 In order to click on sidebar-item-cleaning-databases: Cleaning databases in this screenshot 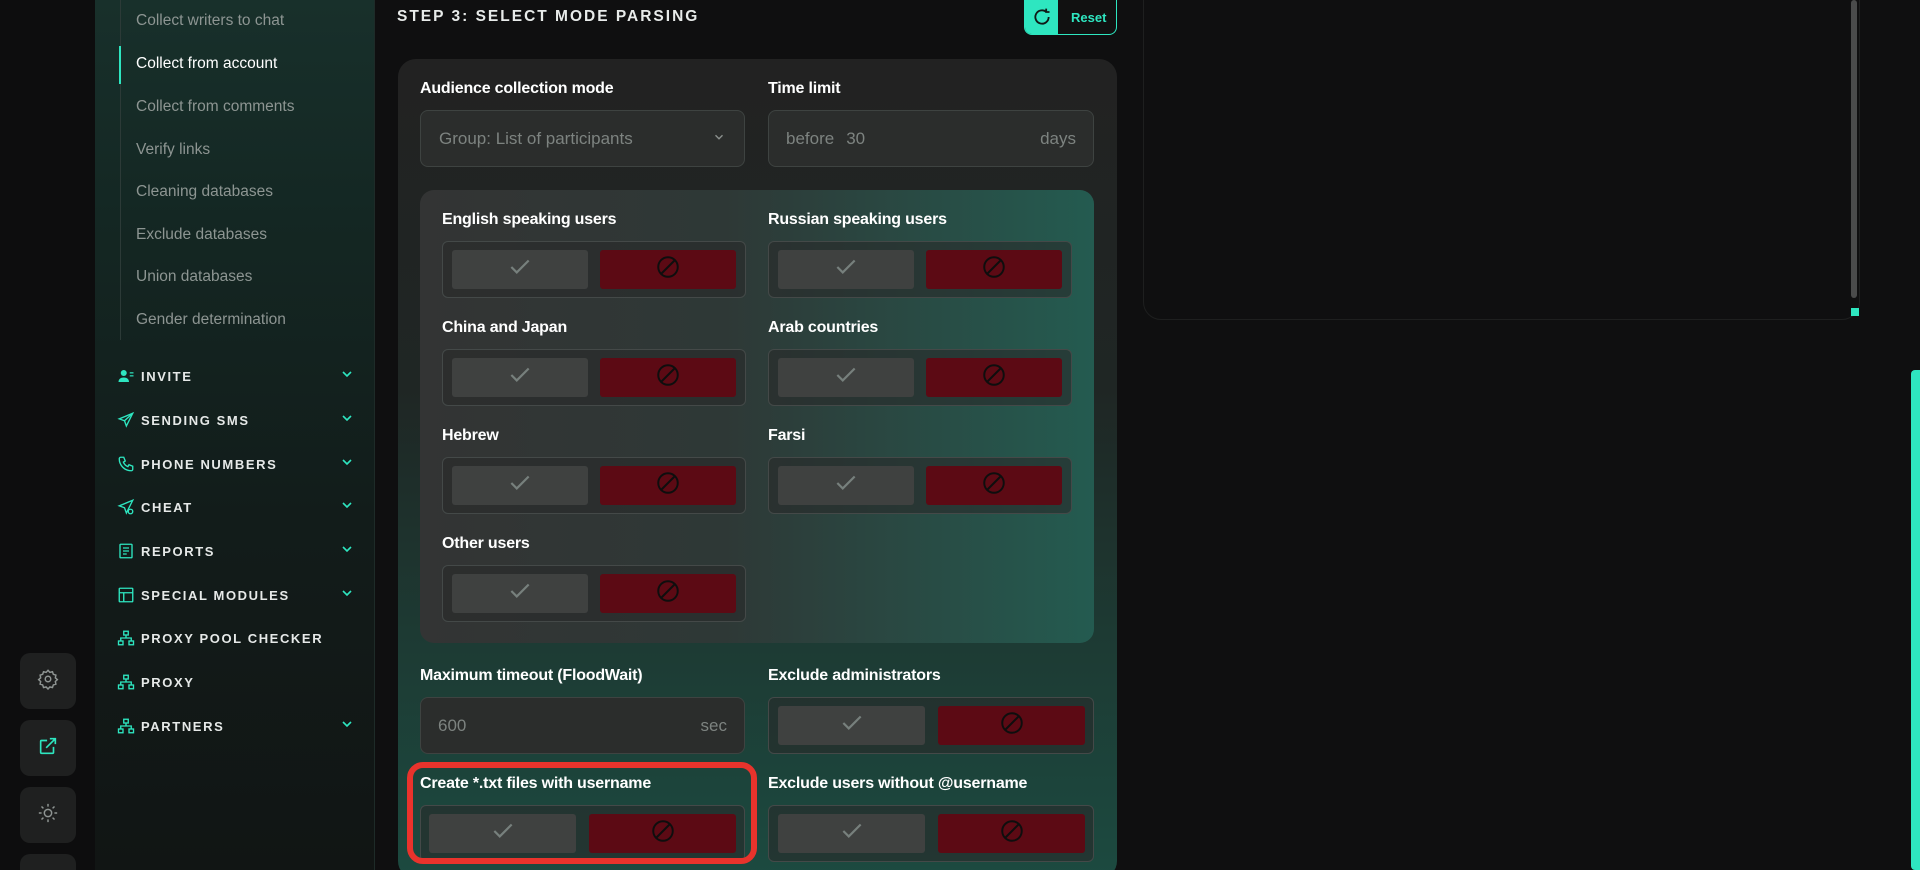, I will do `click(204, 192)`.